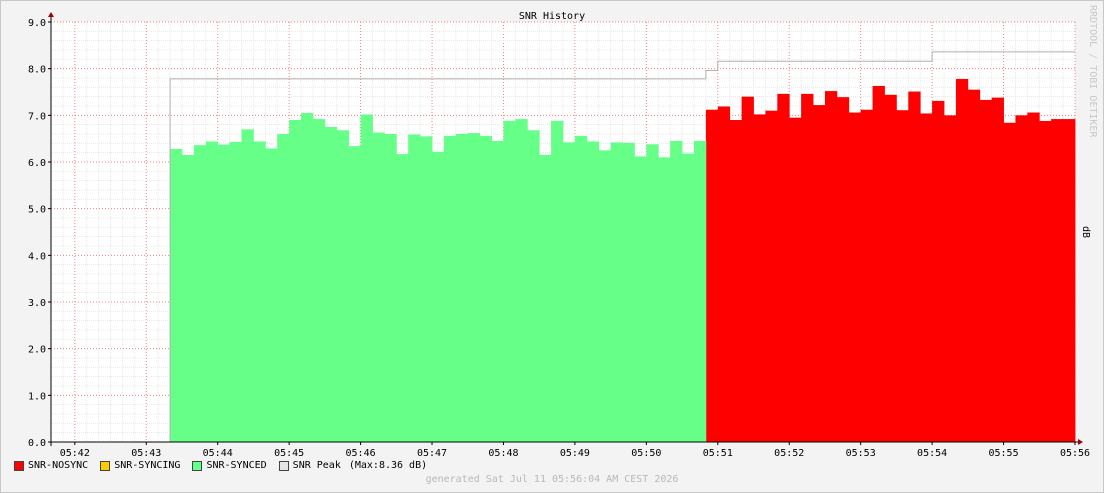  I want to click on x-tick-label: 05:50, so click(646, 453).